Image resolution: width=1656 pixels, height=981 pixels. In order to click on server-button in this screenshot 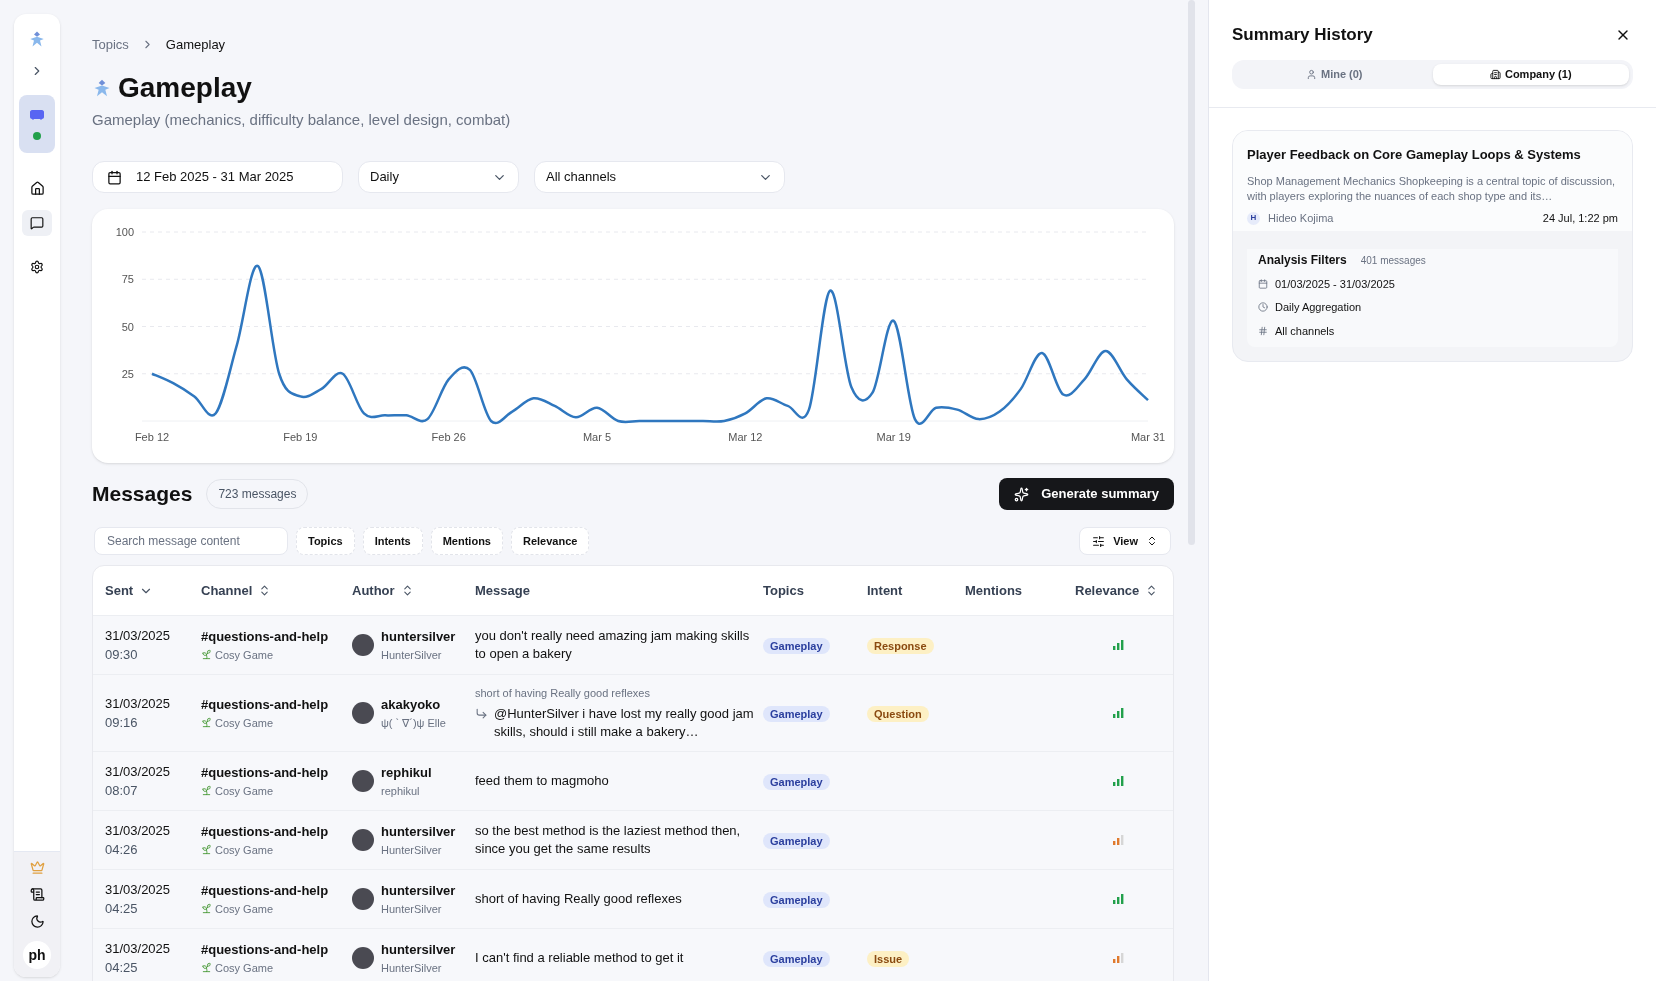, I will do `click(37, 124)`.